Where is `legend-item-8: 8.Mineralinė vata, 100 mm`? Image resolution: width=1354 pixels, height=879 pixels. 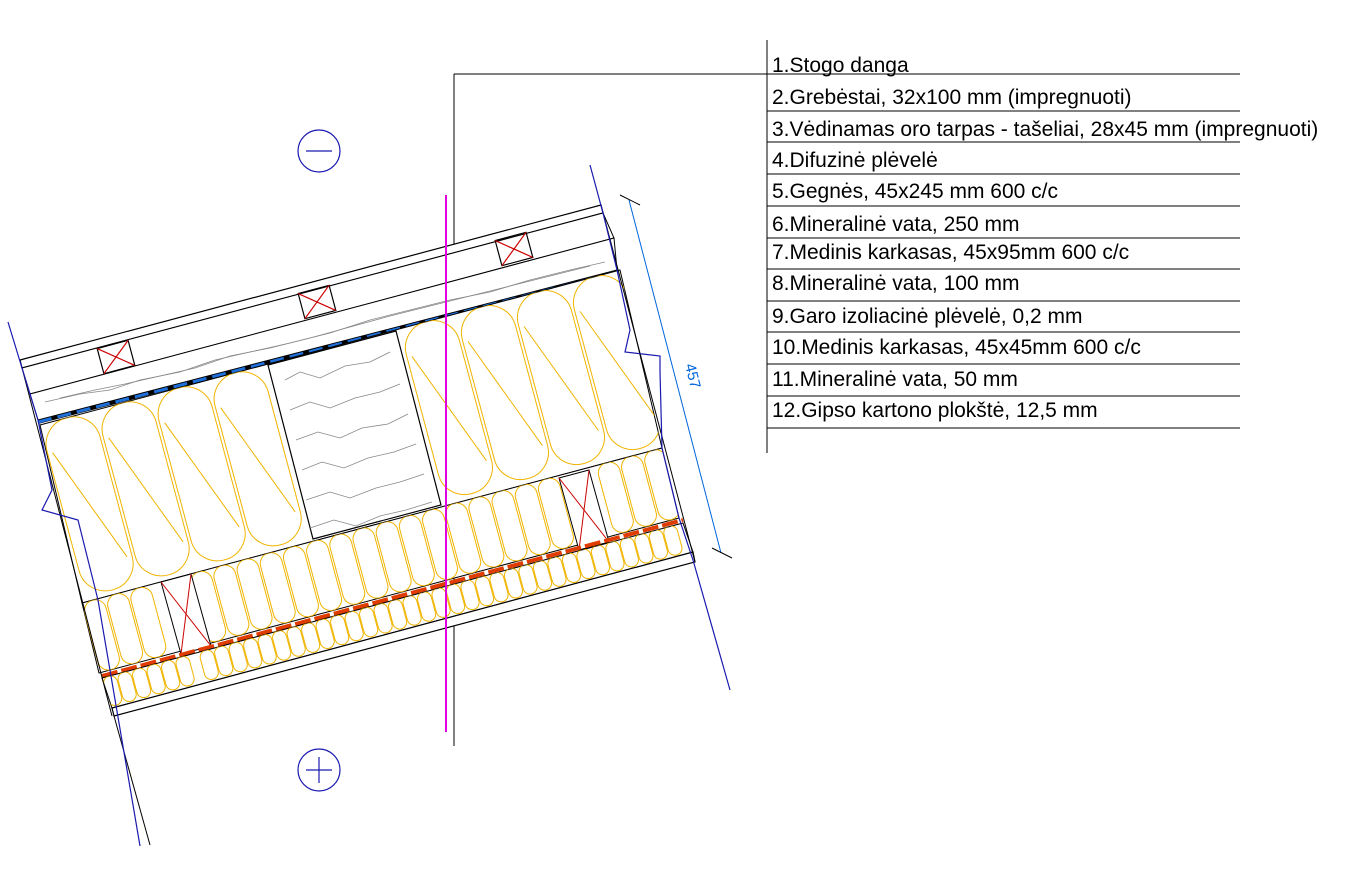 legend-item-8: 8.Mineralinė vata, 100 mm is located at coordinates (895, 283).